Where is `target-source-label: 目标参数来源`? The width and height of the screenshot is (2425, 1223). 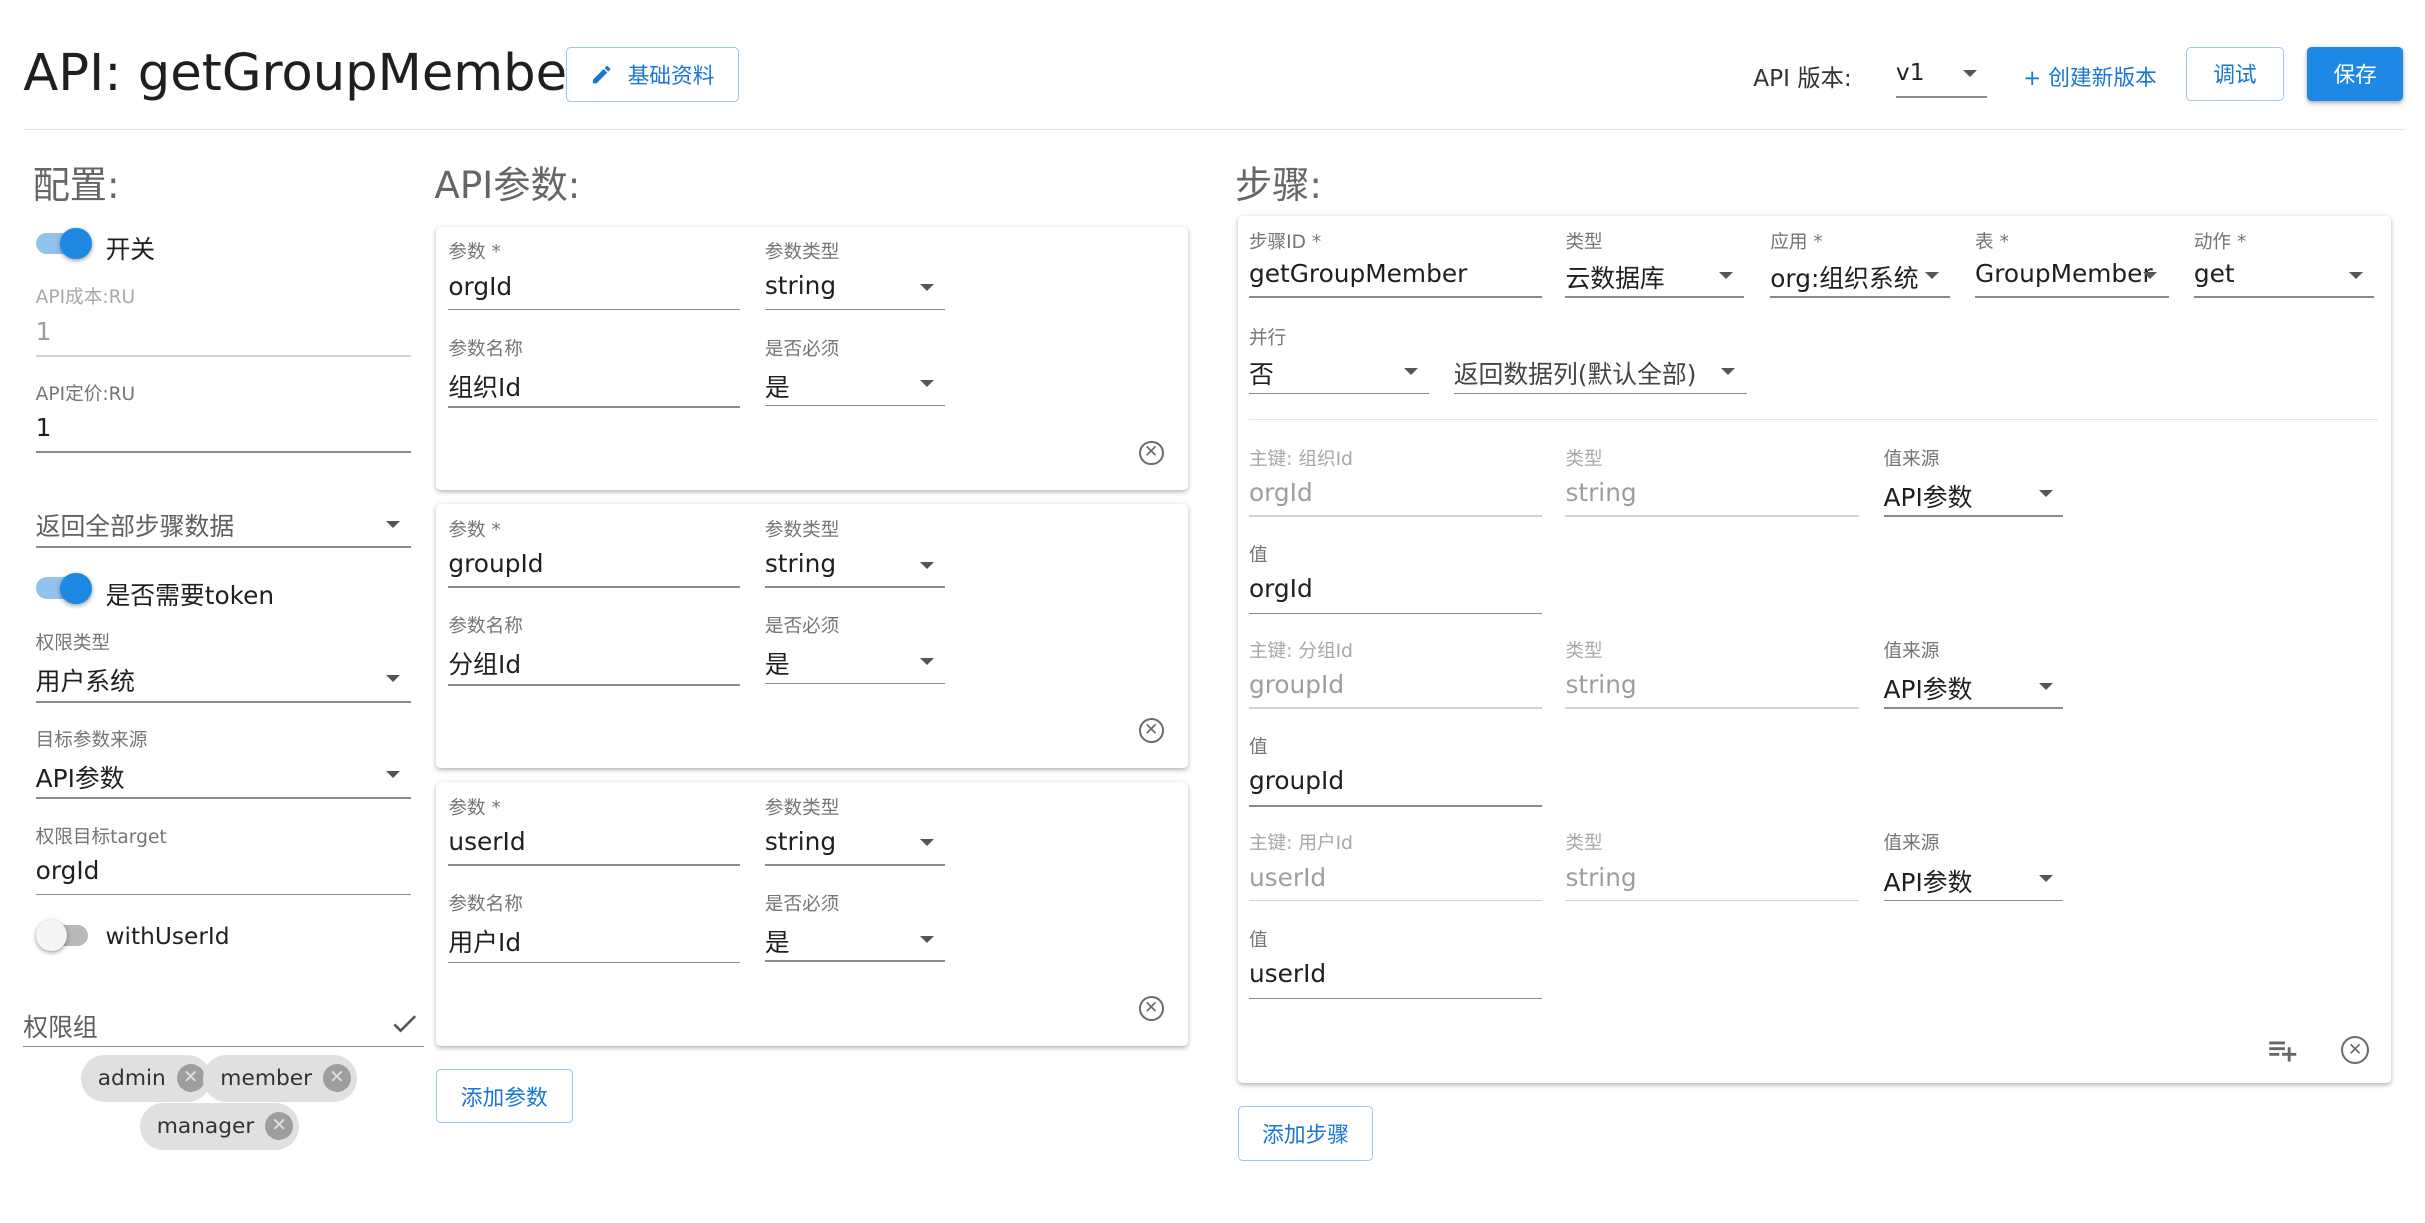
target-source-label: 目标参数来源 is located at coordinates (91, 740).